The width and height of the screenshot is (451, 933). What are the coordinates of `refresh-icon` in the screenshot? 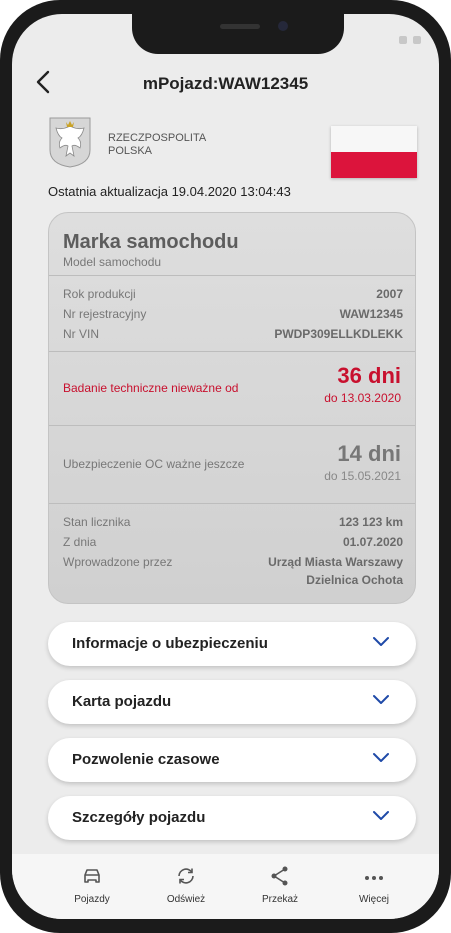 It's located at (186, 876).